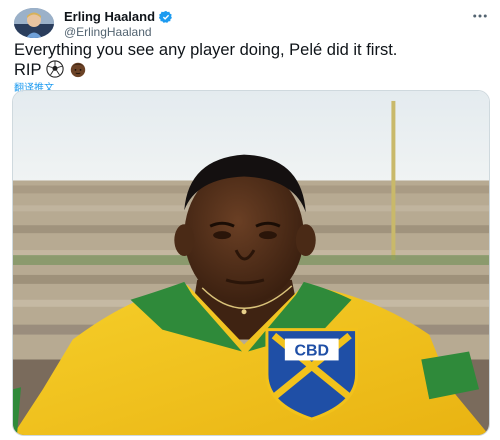  What do you see at coordinates (165, 17) in the screenshot?
I see `verified-badge-icon` at bounding box center [165, 17].